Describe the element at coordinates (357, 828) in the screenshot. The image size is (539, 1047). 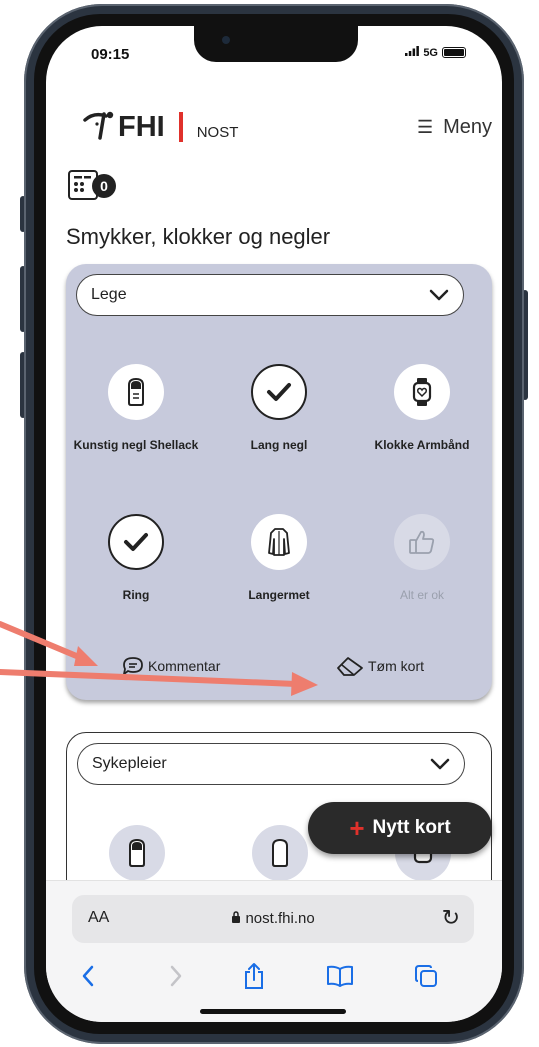
I see `plus-icon: +` at that location.